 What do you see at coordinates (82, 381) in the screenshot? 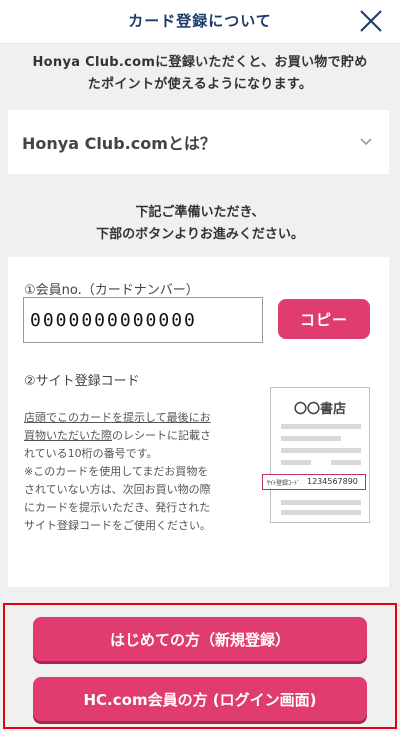
I see `site-code-label: ②サイト登録コード` at bounding box center [82, 381].